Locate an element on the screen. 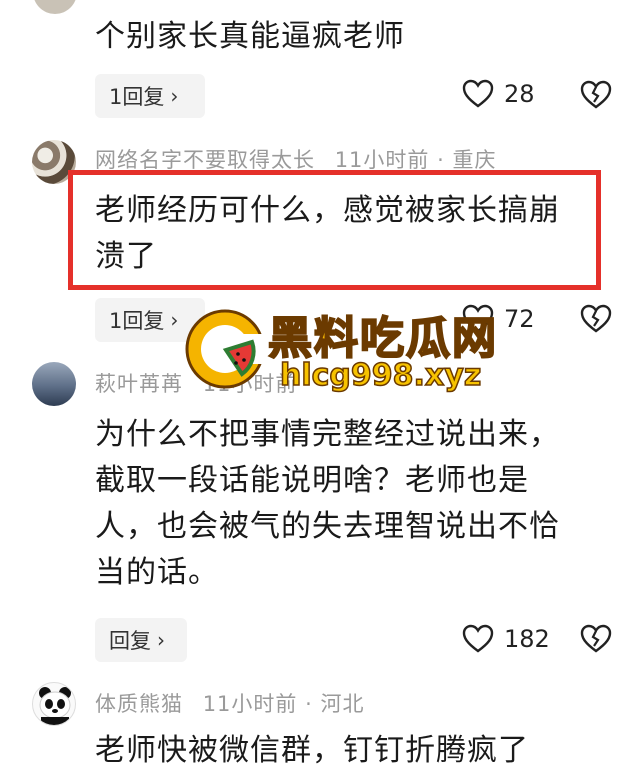 The height and width of the screenshot is (774, 640). watermark: 黑料吃瓜网 hlcg998.xyz is located at coordinates (347, 350).